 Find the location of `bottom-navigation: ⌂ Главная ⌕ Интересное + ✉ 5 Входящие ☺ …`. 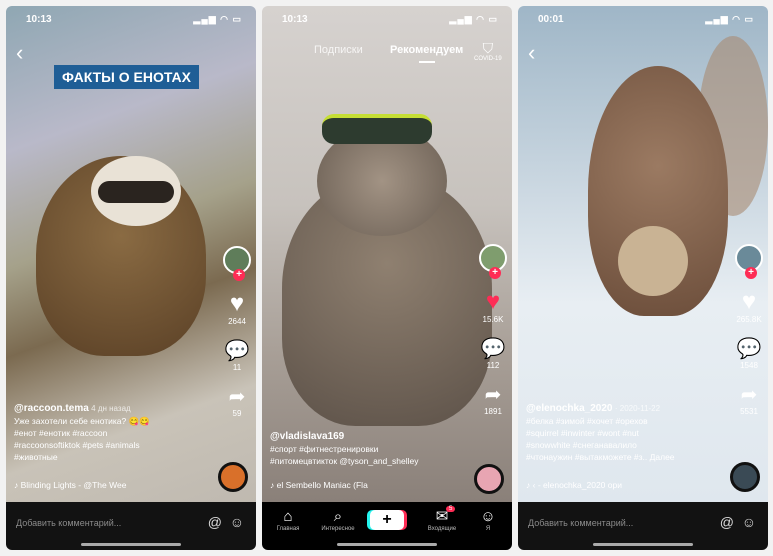

bottom-navigation: ⌂ Главная ⌕ Интересное + ✉ 5 Входящие ☺ … is located at coordinates (387, 526).